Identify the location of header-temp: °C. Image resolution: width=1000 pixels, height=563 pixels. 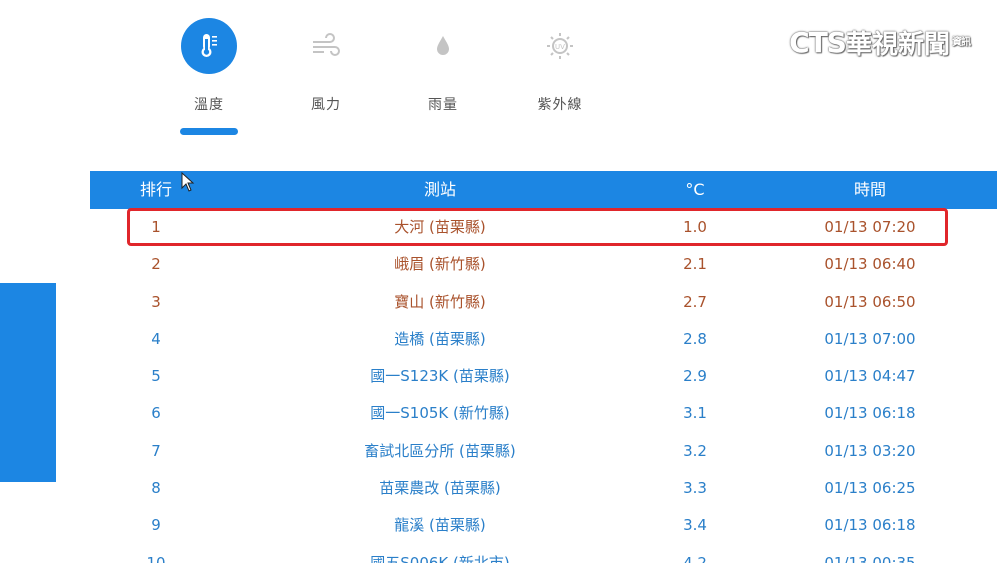
(695, 190).